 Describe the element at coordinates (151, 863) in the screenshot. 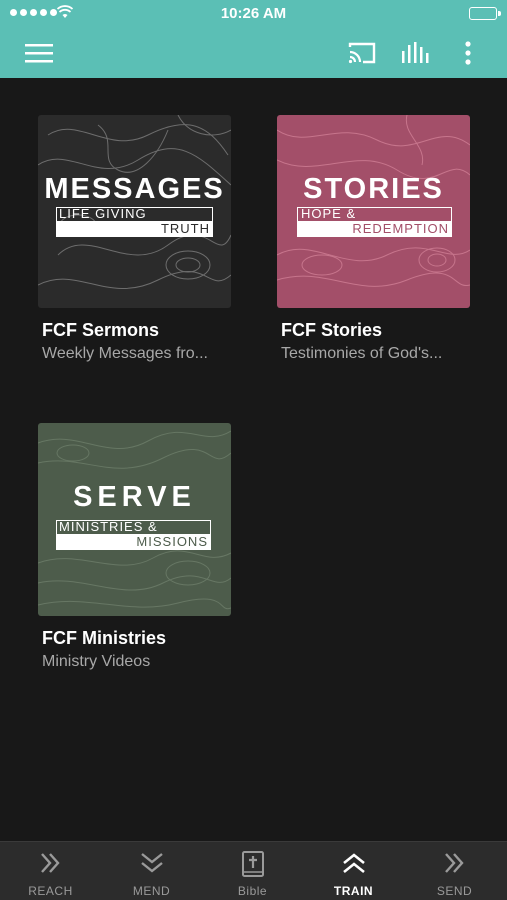

I see `double-chevron-down-icon` at that location.